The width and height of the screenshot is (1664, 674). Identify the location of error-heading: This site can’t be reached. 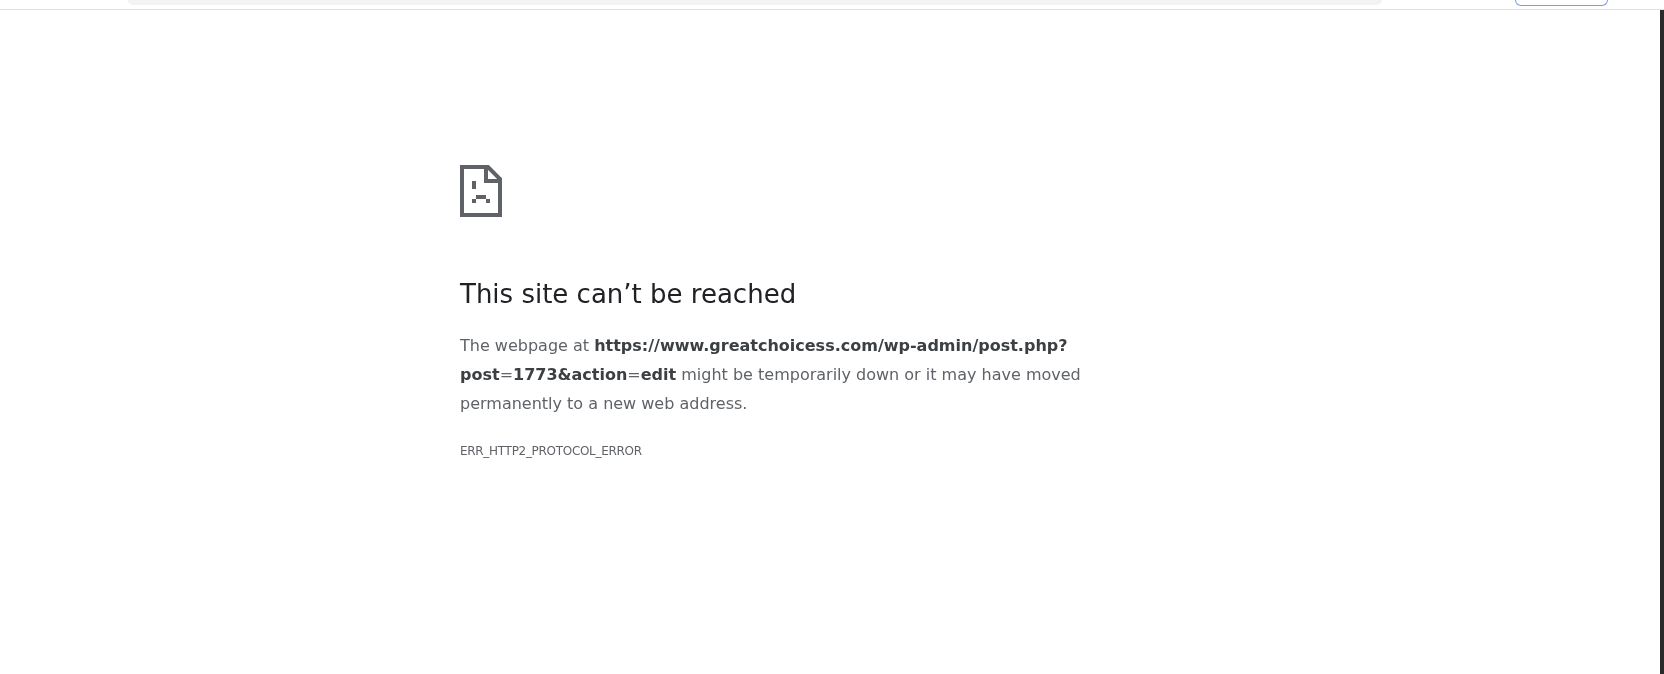
(629, 294).